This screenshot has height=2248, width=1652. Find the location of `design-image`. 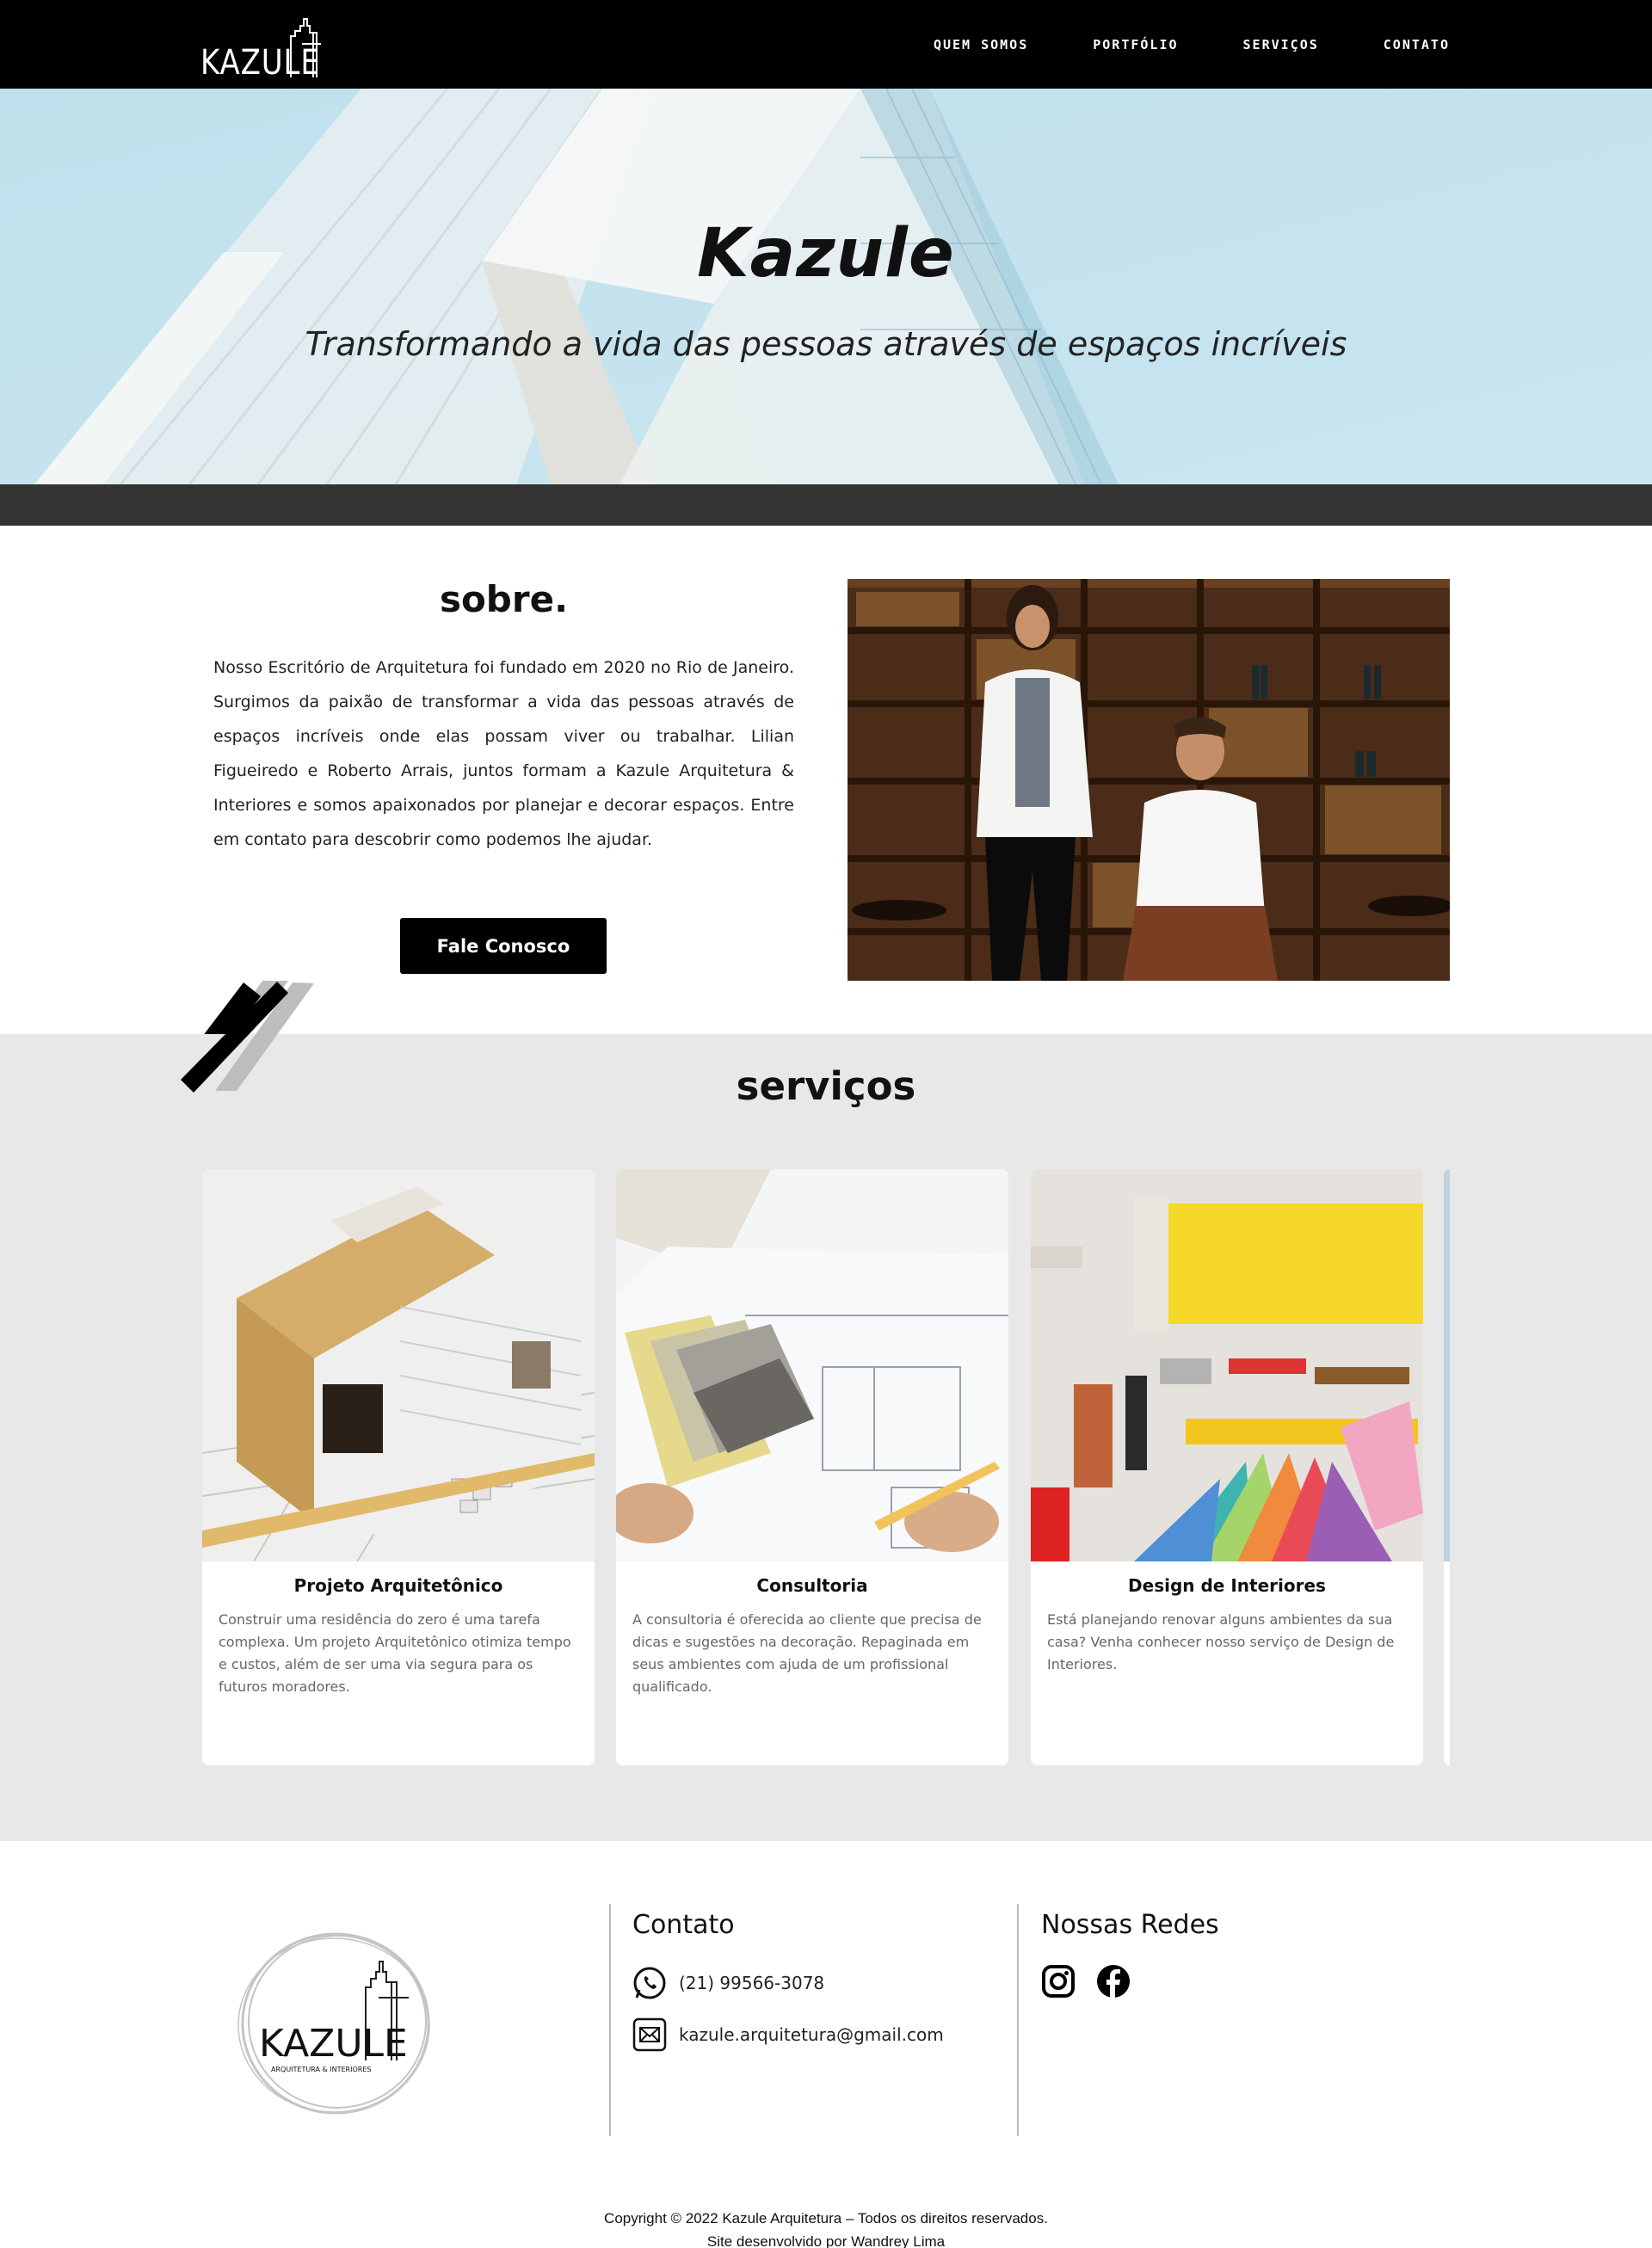

design-image is located at coordinates (1227, 1365).